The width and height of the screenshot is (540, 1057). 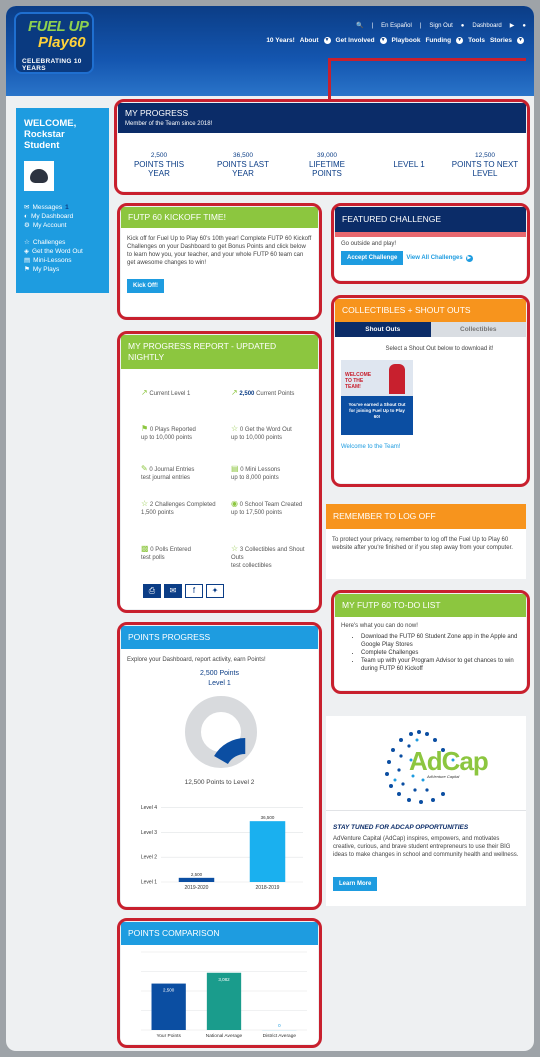 I want to click on adcap-heading: STAY TUNED FOR ADCAP OPPORTUNITIES, so click(x=401, y=827).